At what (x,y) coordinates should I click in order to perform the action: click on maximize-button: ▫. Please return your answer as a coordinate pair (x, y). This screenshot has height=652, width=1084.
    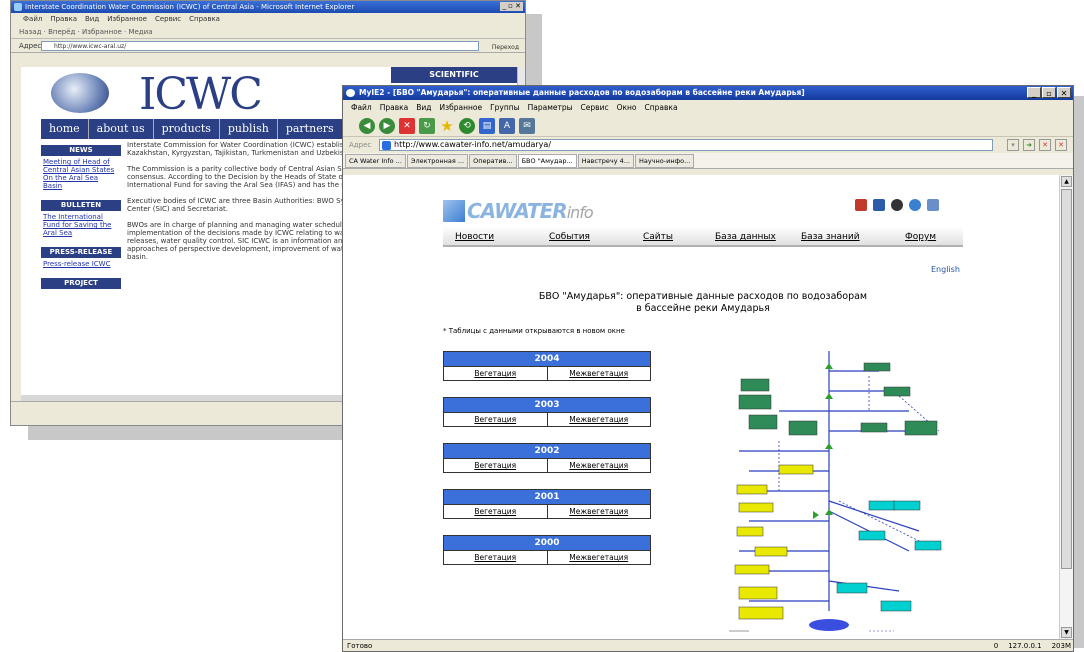
    Looking at the image, I should click on (1049, 92).